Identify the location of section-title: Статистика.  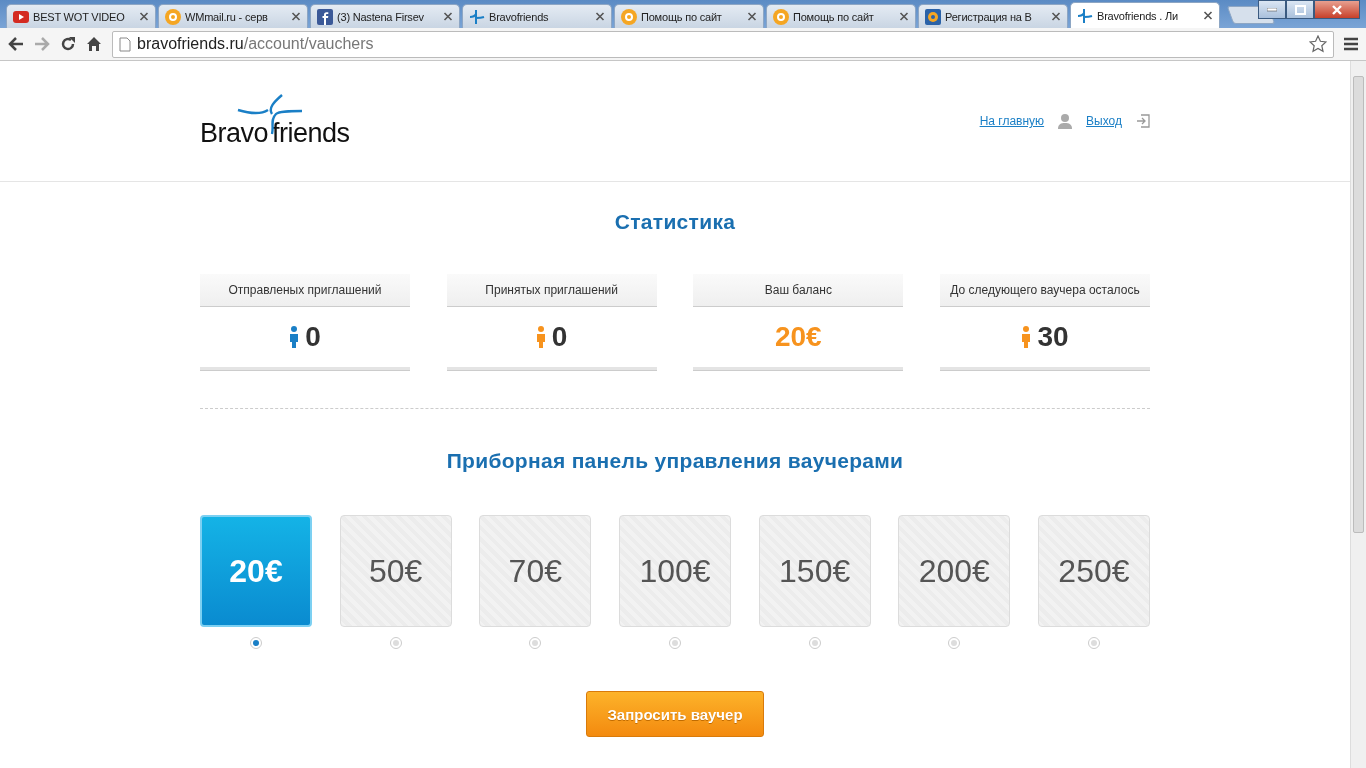
(675, 222).